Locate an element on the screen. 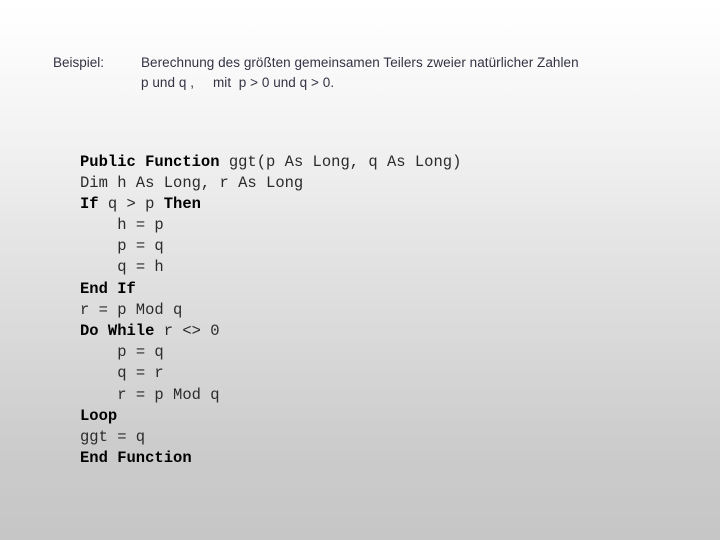  code-line: End If is located at coordinates (270, 289).